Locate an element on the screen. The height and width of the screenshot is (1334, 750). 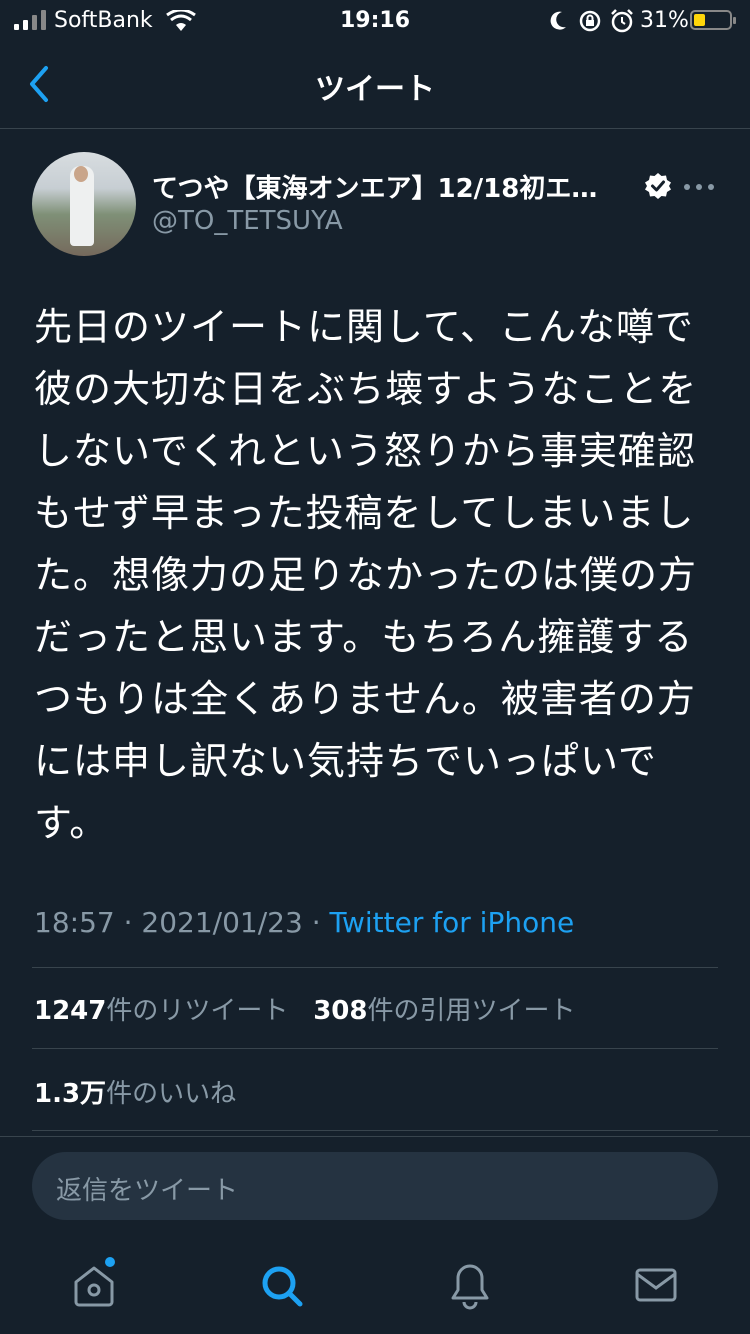
alarm-icon is located at coordinates (622, 21).